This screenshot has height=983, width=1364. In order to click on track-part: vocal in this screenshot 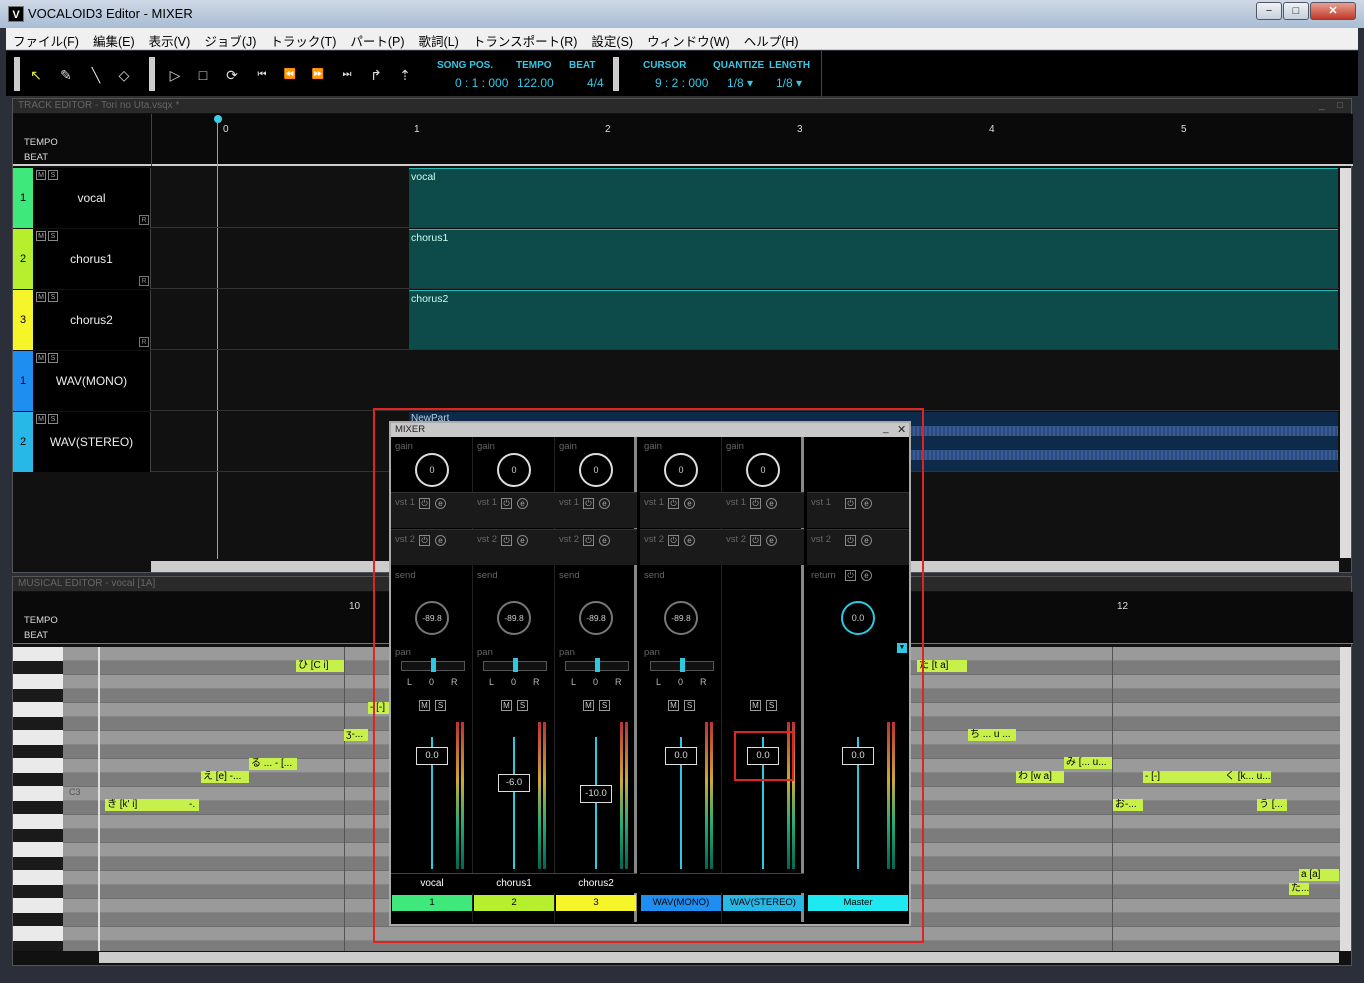, I will do `click(873, 197)`.